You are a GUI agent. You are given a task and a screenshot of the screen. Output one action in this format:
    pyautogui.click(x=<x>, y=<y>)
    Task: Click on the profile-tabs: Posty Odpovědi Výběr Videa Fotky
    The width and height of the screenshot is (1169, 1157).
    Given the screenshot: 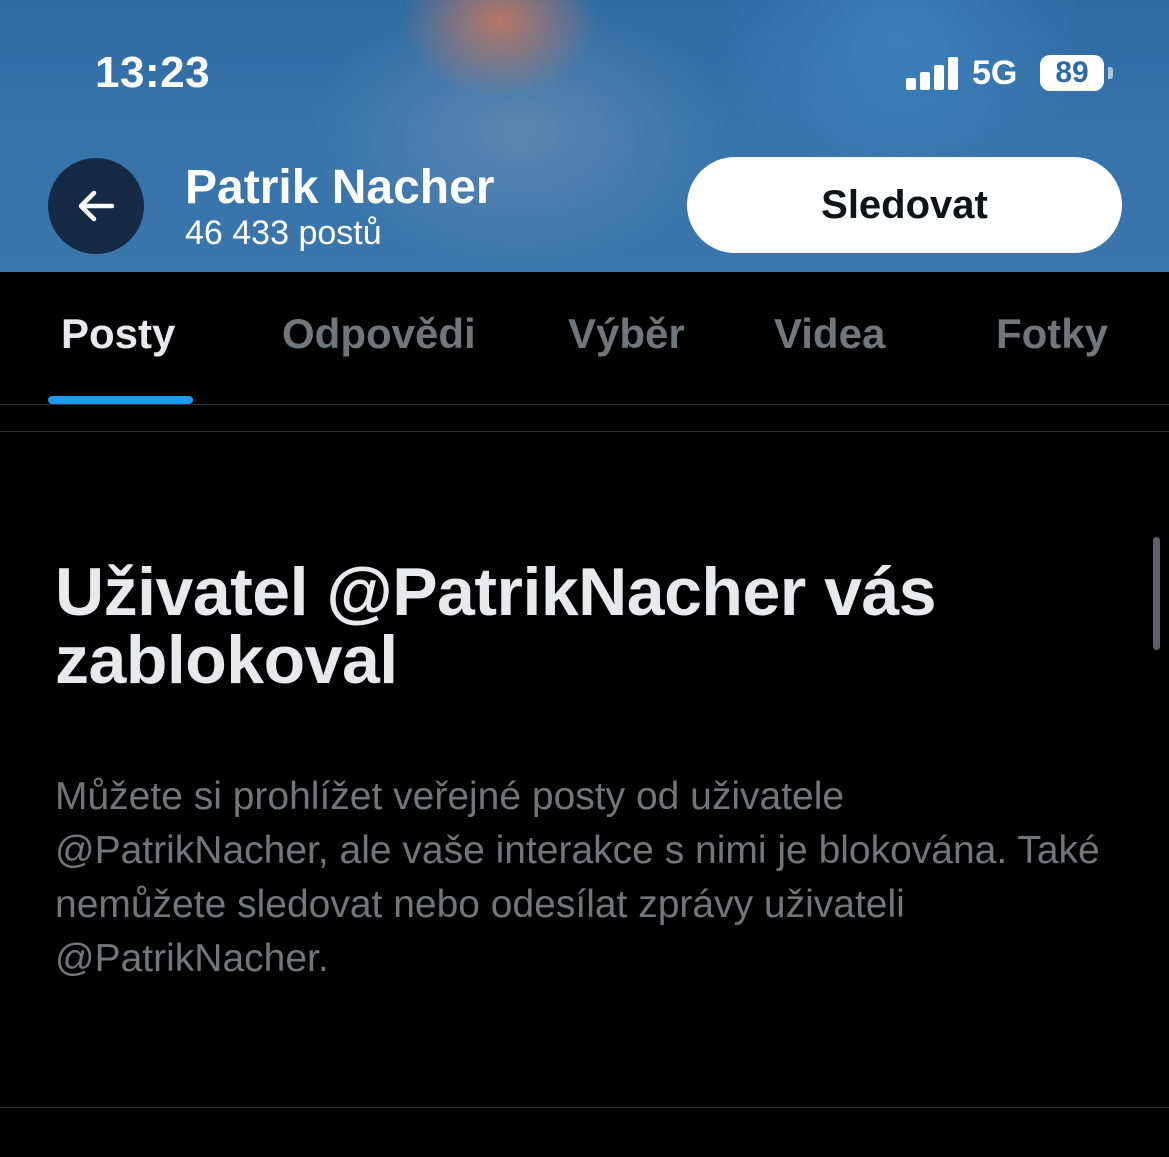 What is the action you would take?
    pyautogui.click(x=584, y=338)
    